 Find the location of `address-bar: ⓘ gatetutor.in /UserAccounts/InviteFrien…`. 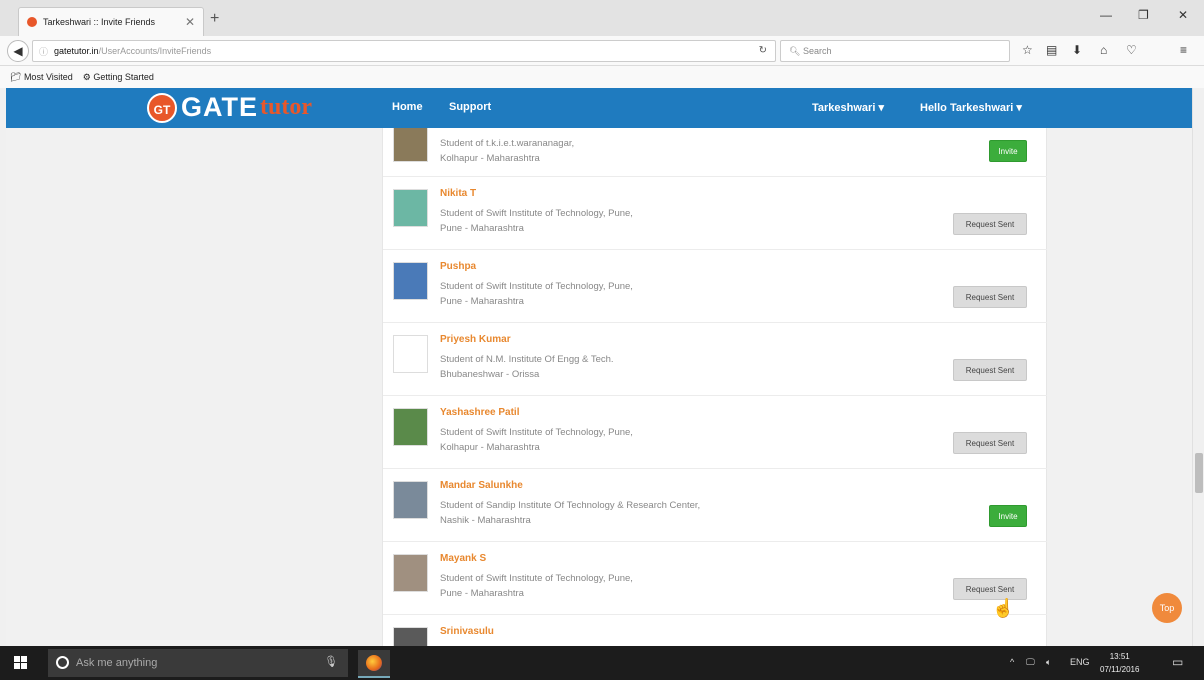

address-bar: ⓘ gatetutor.in /UserAccounts/InviteFrien… is located at coordinates (404, 51).